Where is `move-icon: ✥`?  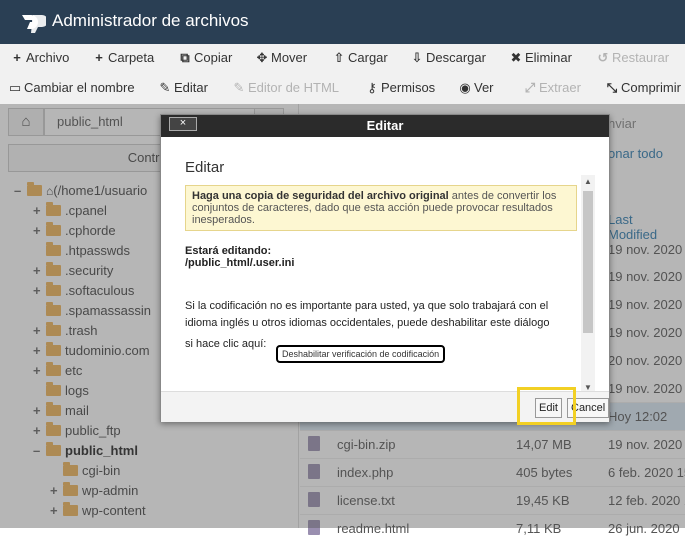 move-icon: ✥ is located at coordinates (262, 57).